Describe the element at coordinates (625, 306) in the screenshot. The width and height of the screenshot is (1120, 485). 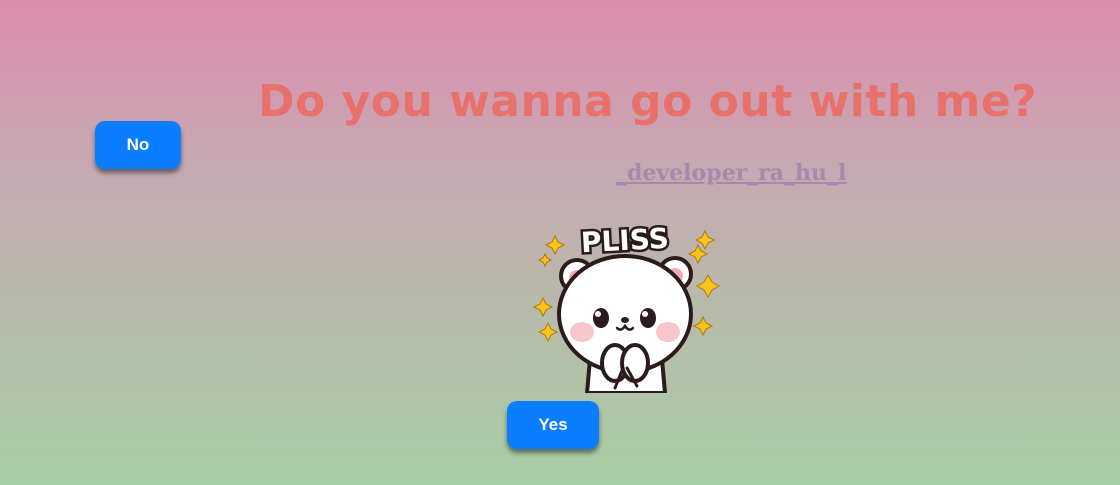
I see `bear-sticker-icon: PLISS` at that location.